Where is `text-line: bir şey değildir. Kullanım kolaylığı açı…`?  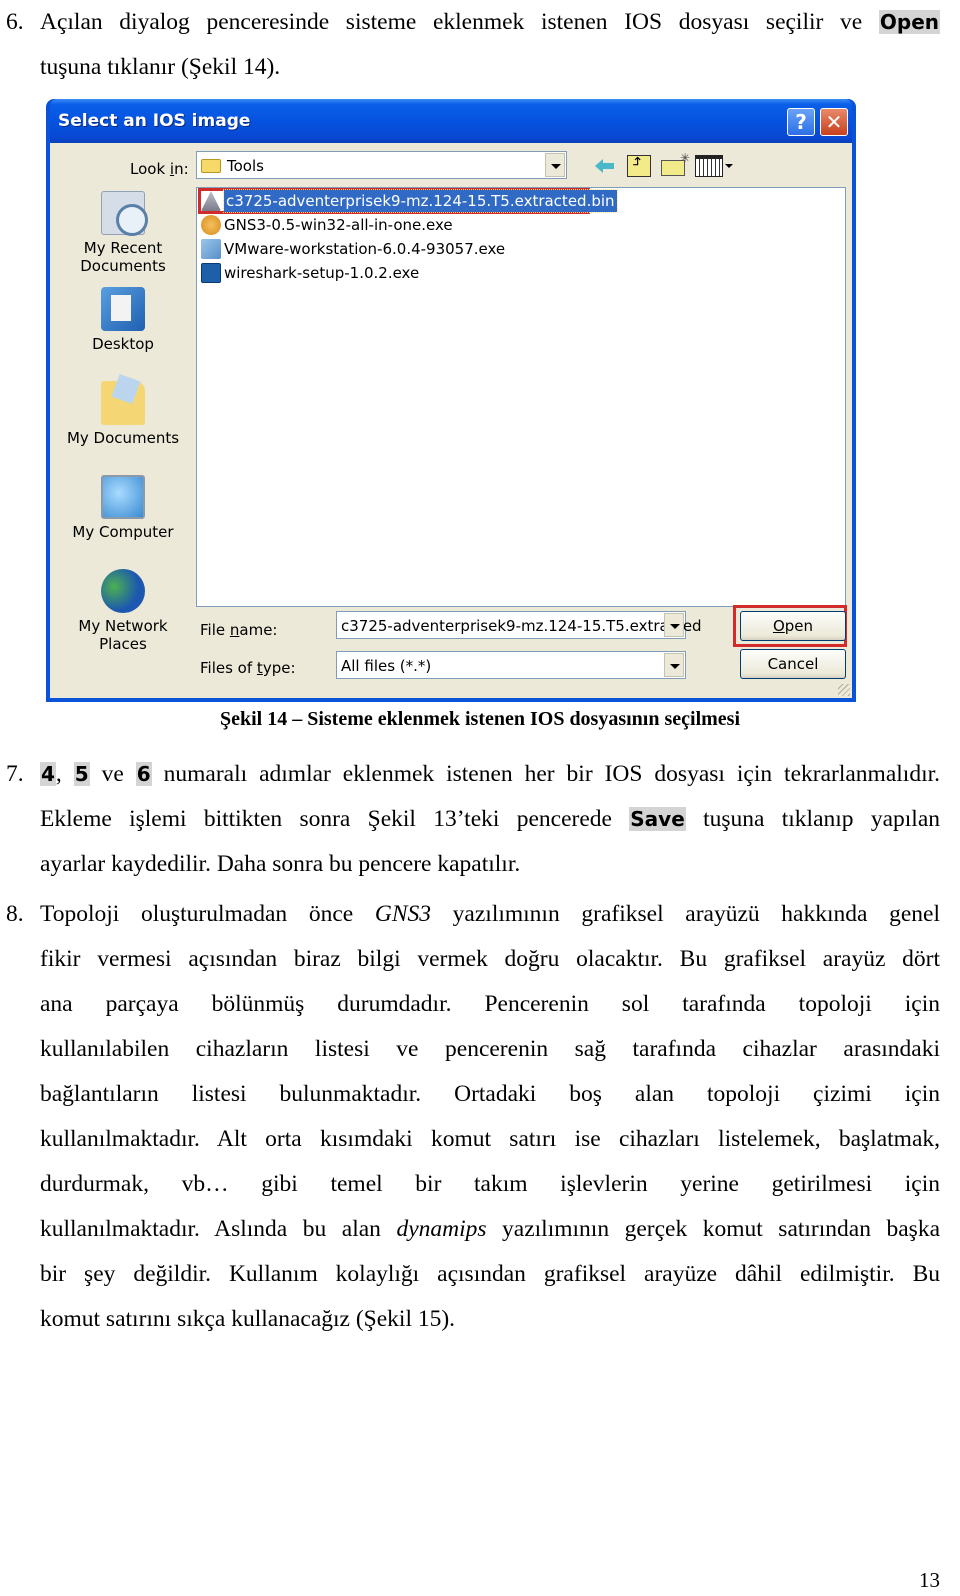
text-line: bir şey değildir. Kullanım kolaylığı açı… is located at coordinates (490, 1274).